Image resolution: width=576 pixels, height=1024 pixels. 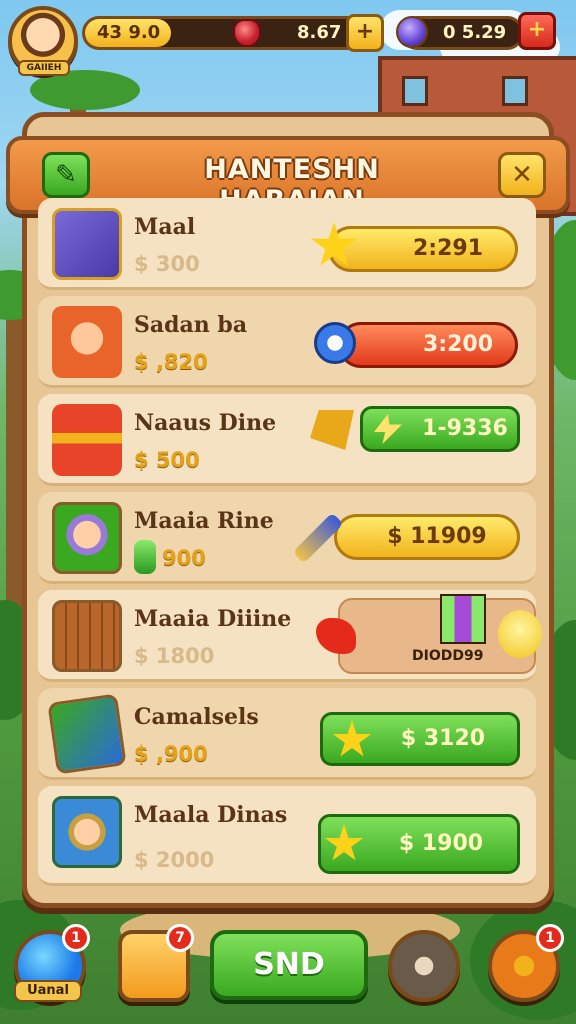 What do you see at coordinates (475, 32) in the screenshot?
I see `crystal-amount: 0 5.29` at bounding box center [475, 32].